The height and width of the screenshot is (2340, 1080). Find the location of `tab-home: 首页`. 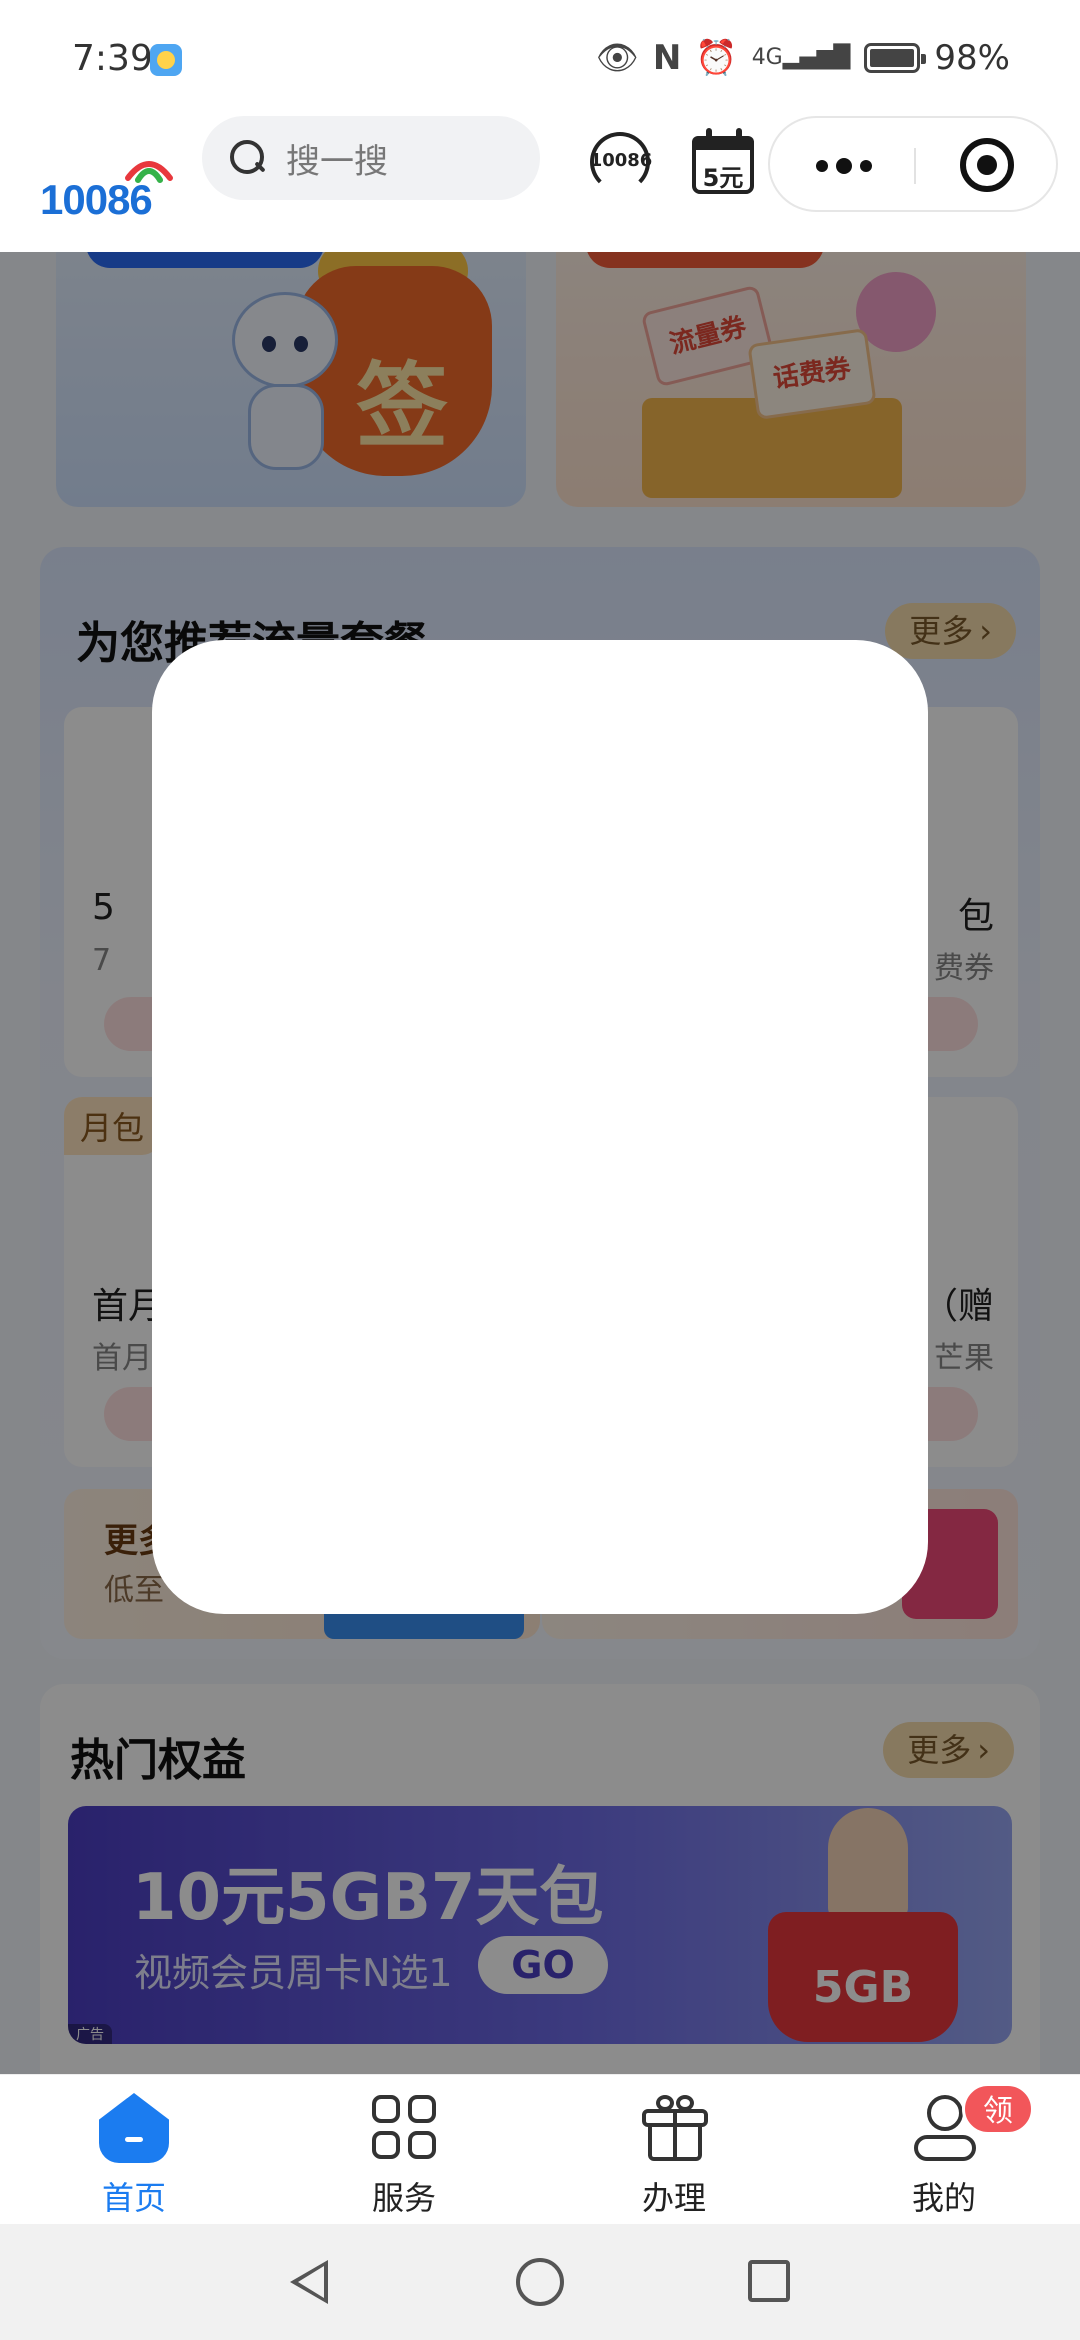

tab-home: 首页 is located at coordinates (134, 2155).